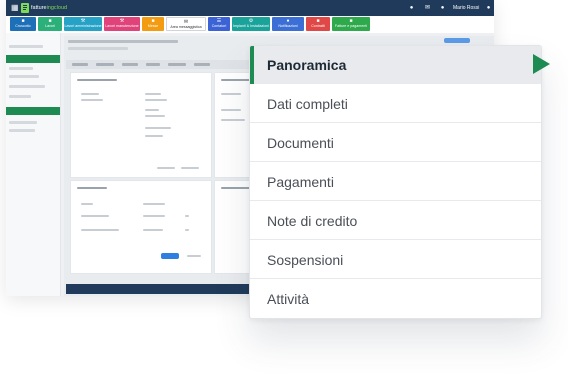 The image size is (568, 386). What do you see at coordinates (351, 21) in the screenshot?
I see `invoice-icon: ■` at bounding box center [351, 21].